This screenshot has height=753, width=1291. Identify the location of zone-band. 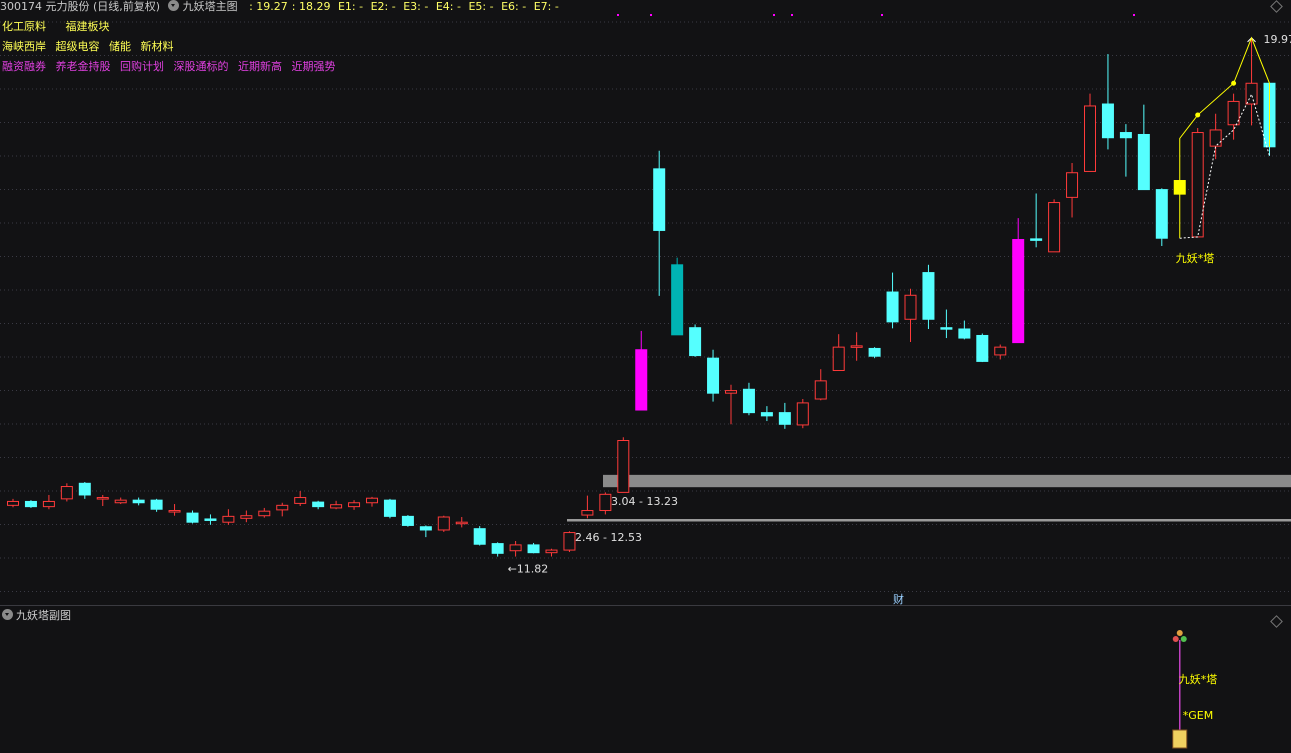
(947, 481).